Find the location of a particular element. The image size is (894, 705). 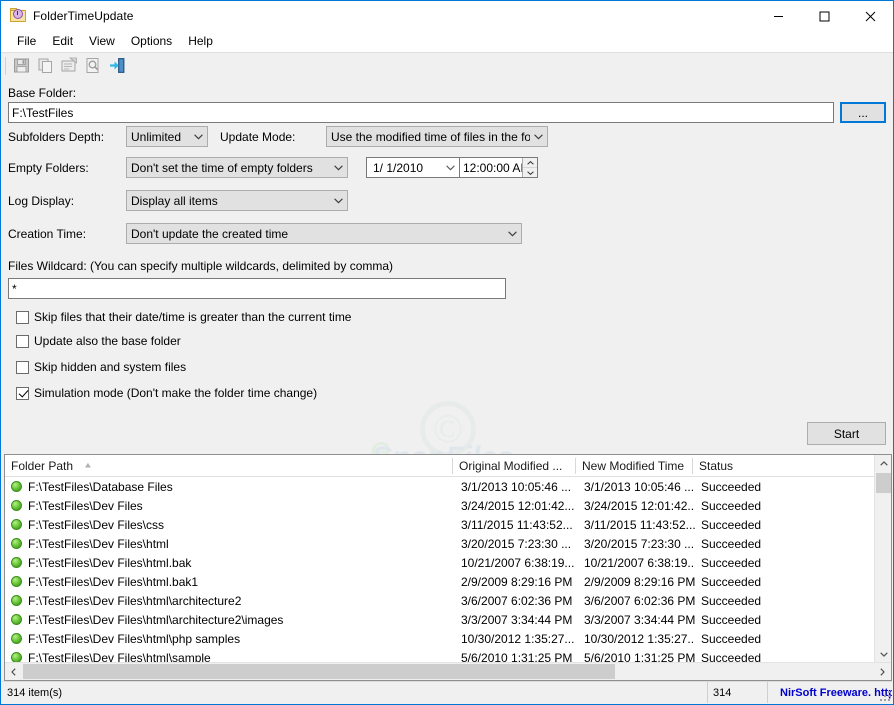

window-controls is located at coordinates (824, 16).